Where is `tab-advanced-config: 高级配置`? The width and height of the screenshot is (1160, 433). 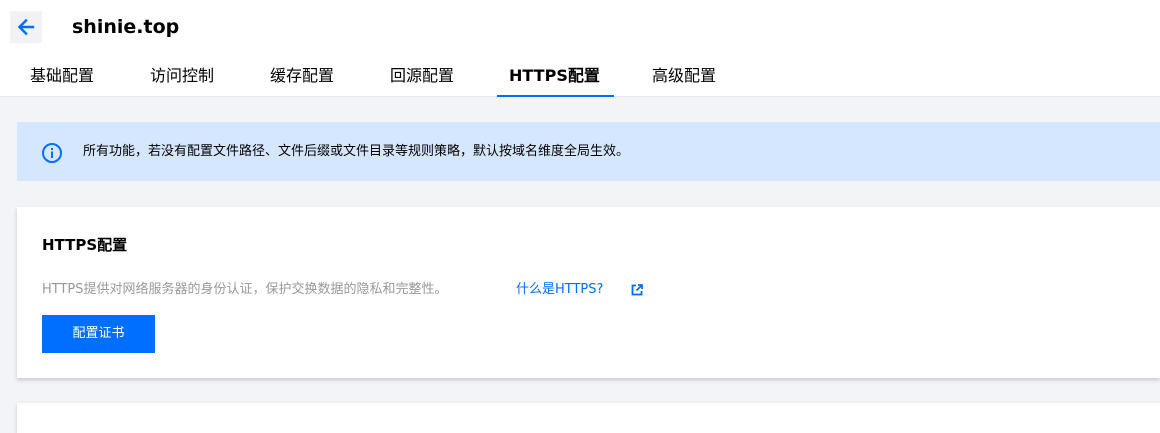
tab-advanced-config: 高级配置 is located at coordinates (688, 79).